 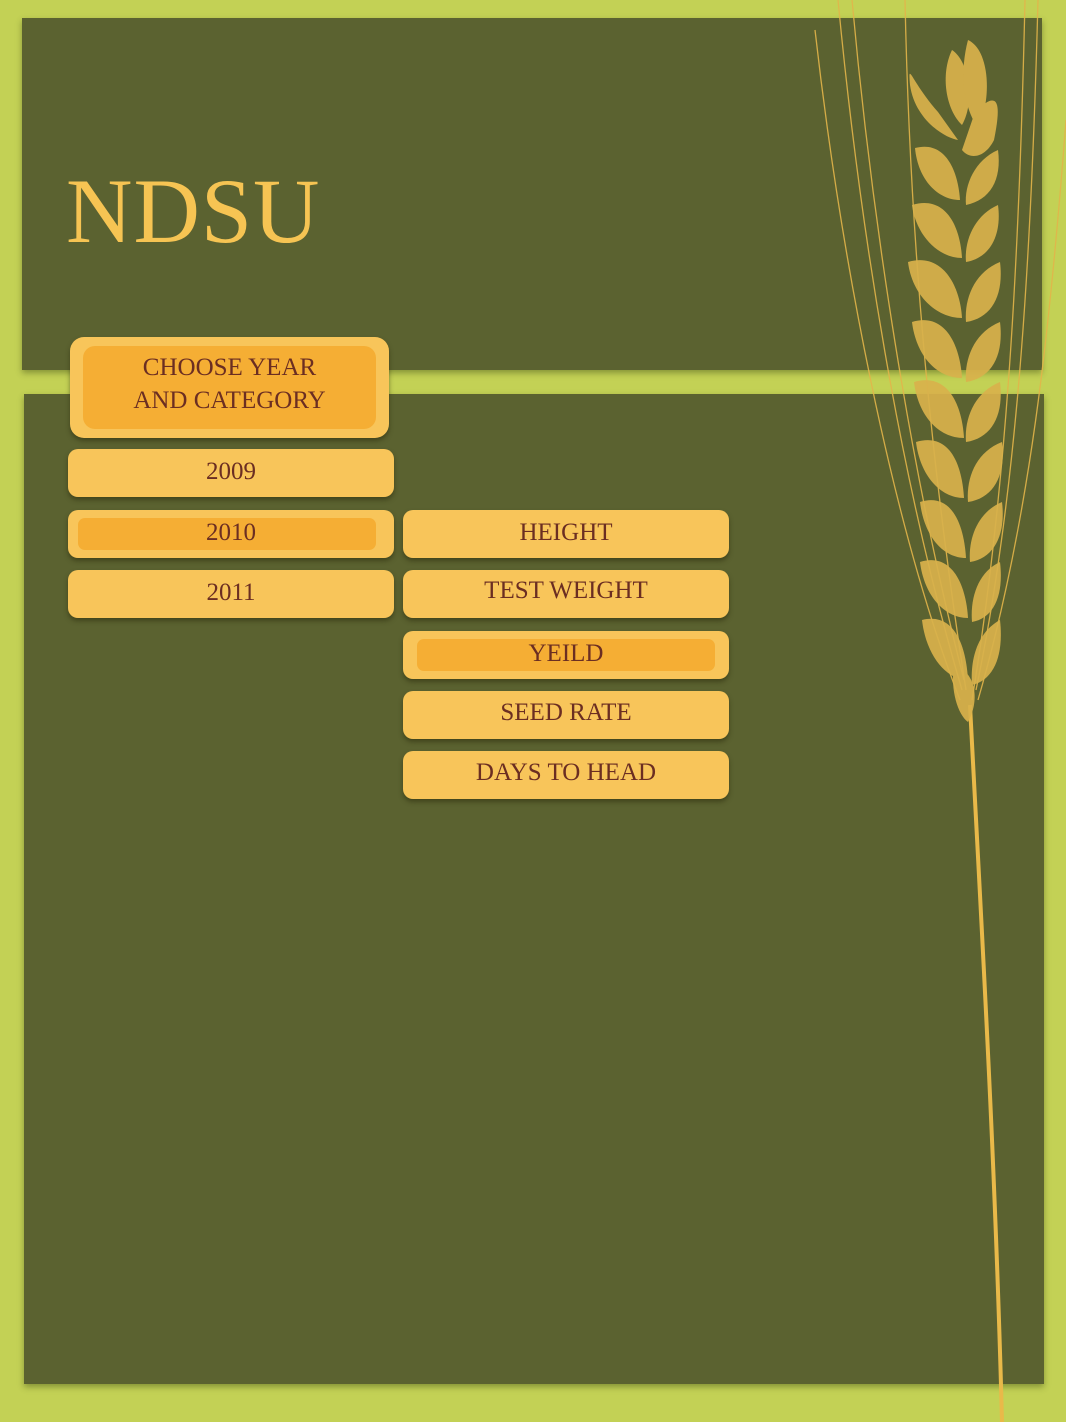 I want to click on year-button-2011: 2011, so click(x=231, y=594).